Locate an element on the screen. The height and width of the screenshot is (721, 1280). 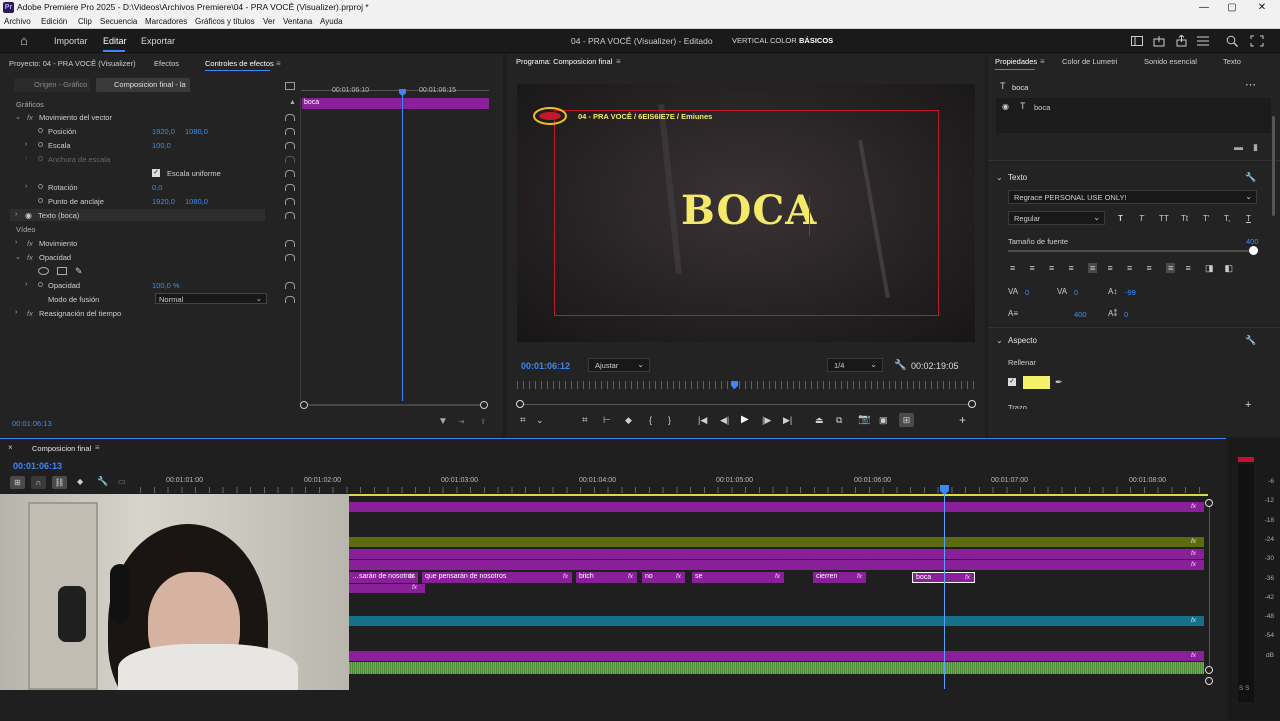
video-clip-v7: fx is located at coordinates (776, 542).